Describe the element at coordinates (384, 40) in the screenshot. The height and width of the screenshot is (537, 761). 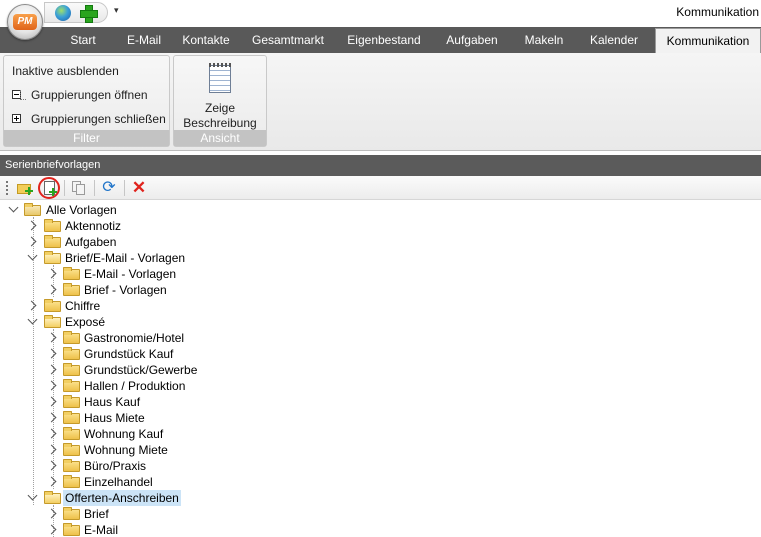
I see `tab-own-stock: Eigenbestand` at that location.